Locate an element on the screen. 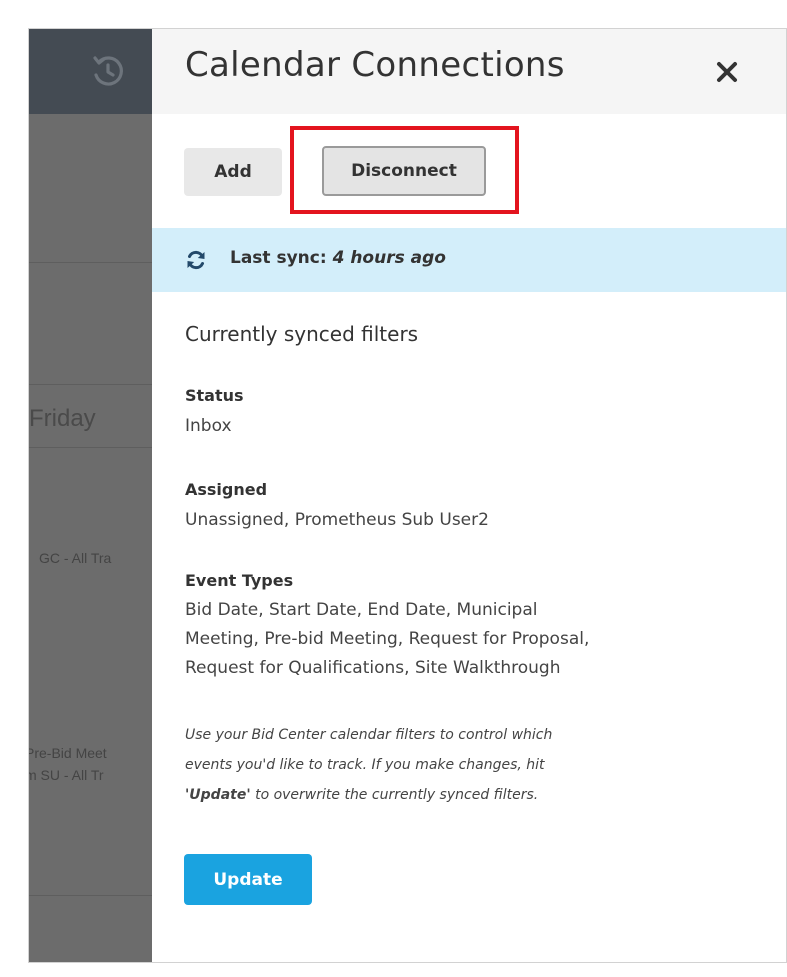  sync-value: 4 hours ago is located at coordinates (389, 258).